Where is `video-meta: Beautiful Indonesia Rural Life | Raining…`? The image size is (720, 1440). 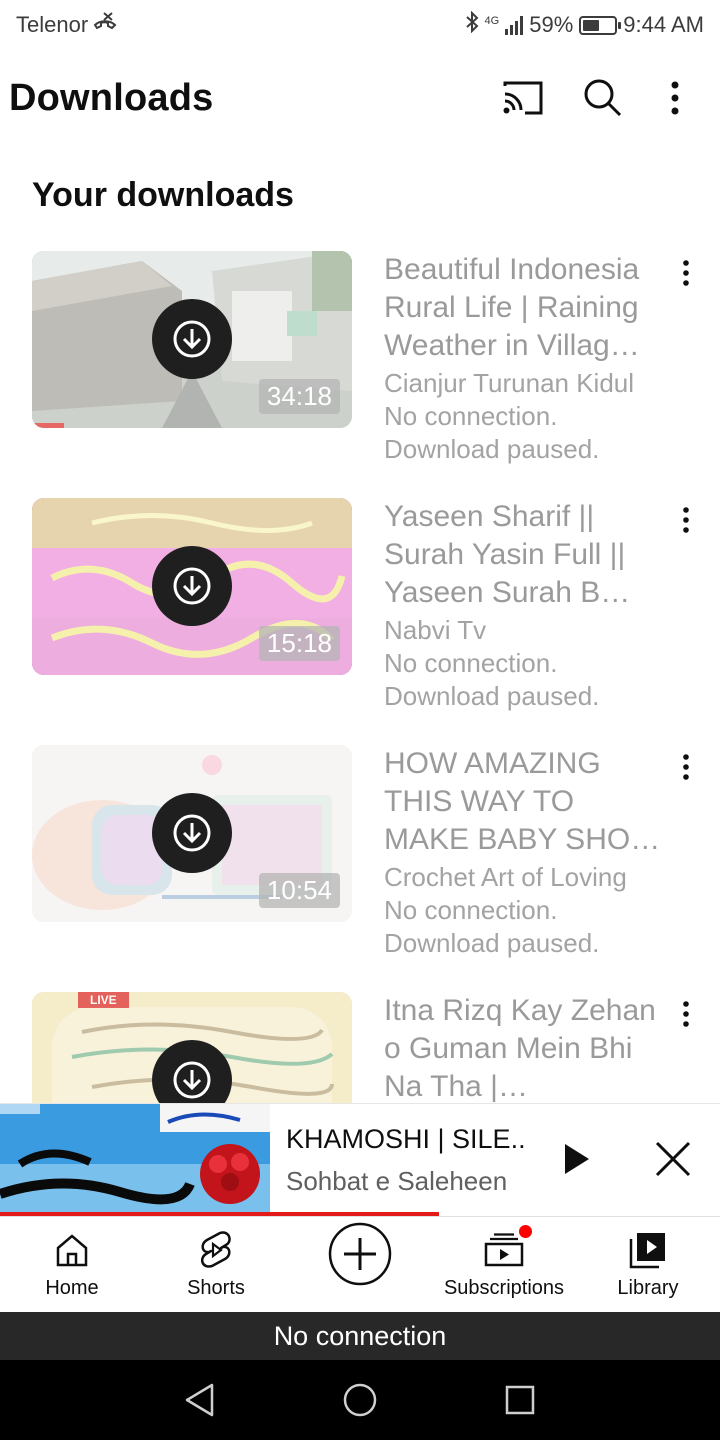 video-meta: Beautiful Indonesia Rural Life | Raining… is located at coordinates (524, 358).